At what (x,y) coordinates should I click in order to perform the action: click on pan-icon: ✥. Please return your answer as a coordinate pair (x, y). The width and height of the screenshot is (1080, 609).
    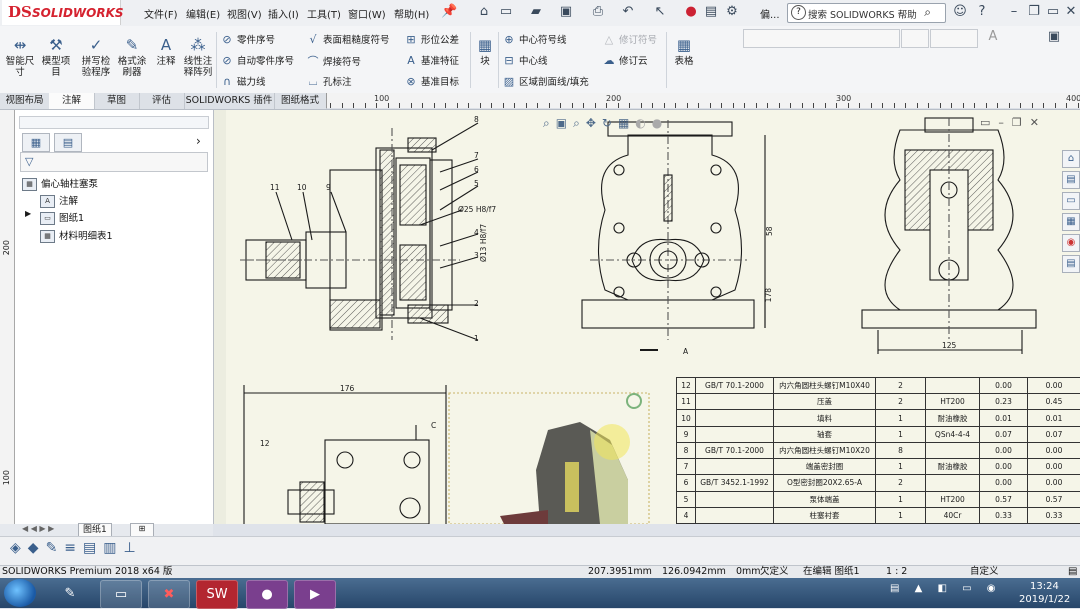
    Looking at the image, I should click on (594, 123).